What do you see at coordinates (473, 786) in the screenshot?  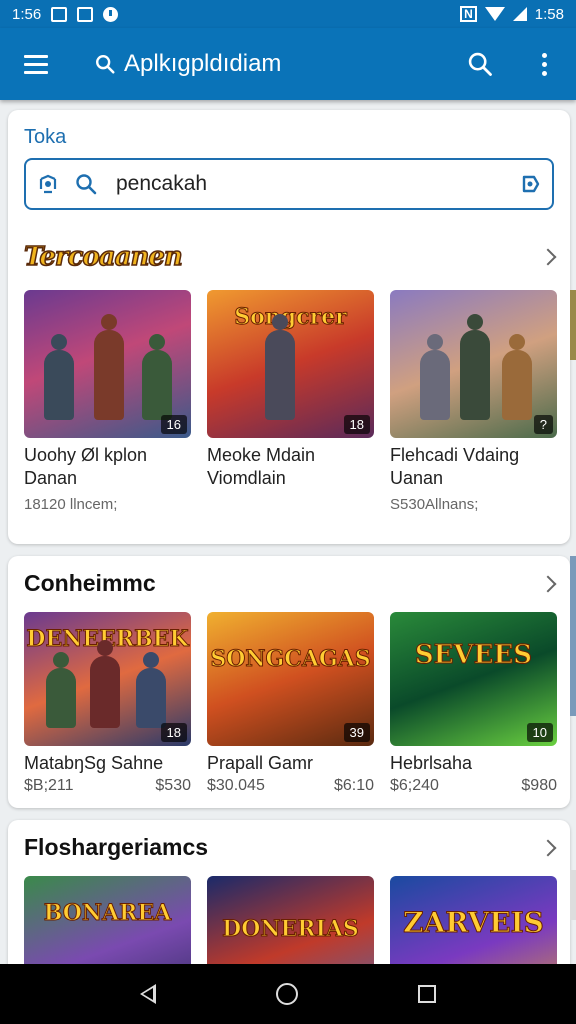 I see `price-row: $6;240 $980` at bounding box center [473, 786].